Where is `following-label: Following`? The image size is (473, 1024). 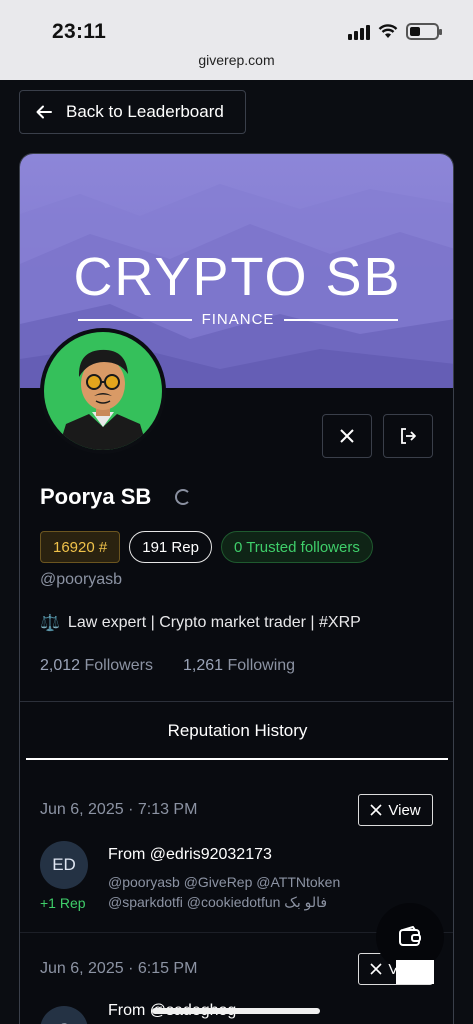
following-label: Following is located at coordinates (261, 665).